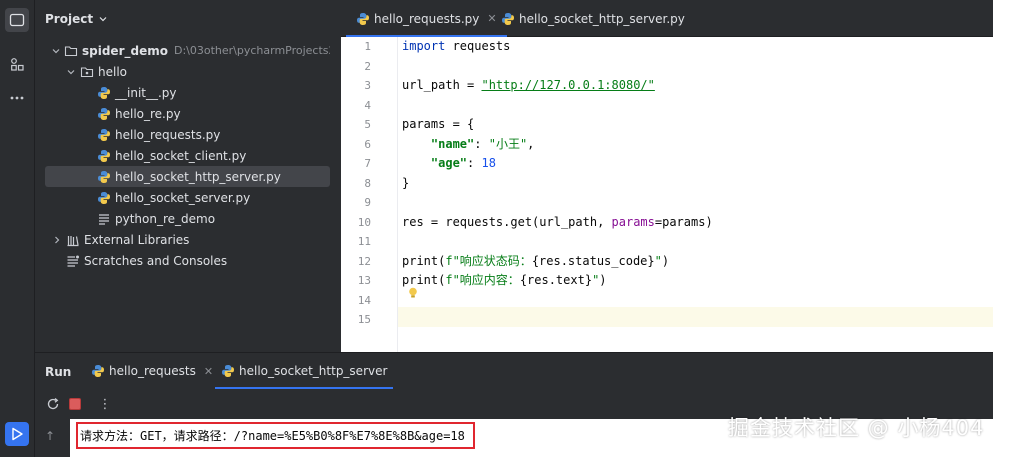 This screenshot has width=1023, height=457. I want to click on tree-item-hello-socket-server-py: hello_socket_server.py, so click(187, 197).